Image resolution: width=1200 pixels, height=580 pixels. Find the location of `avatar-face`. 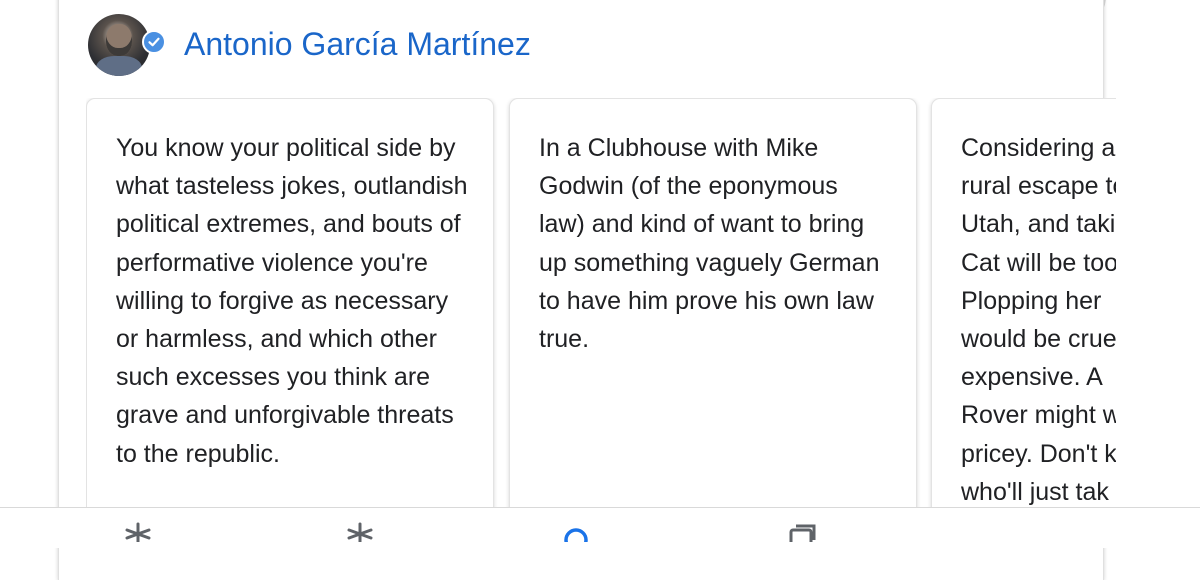

avatar-face is located at coordinates (119, 40).